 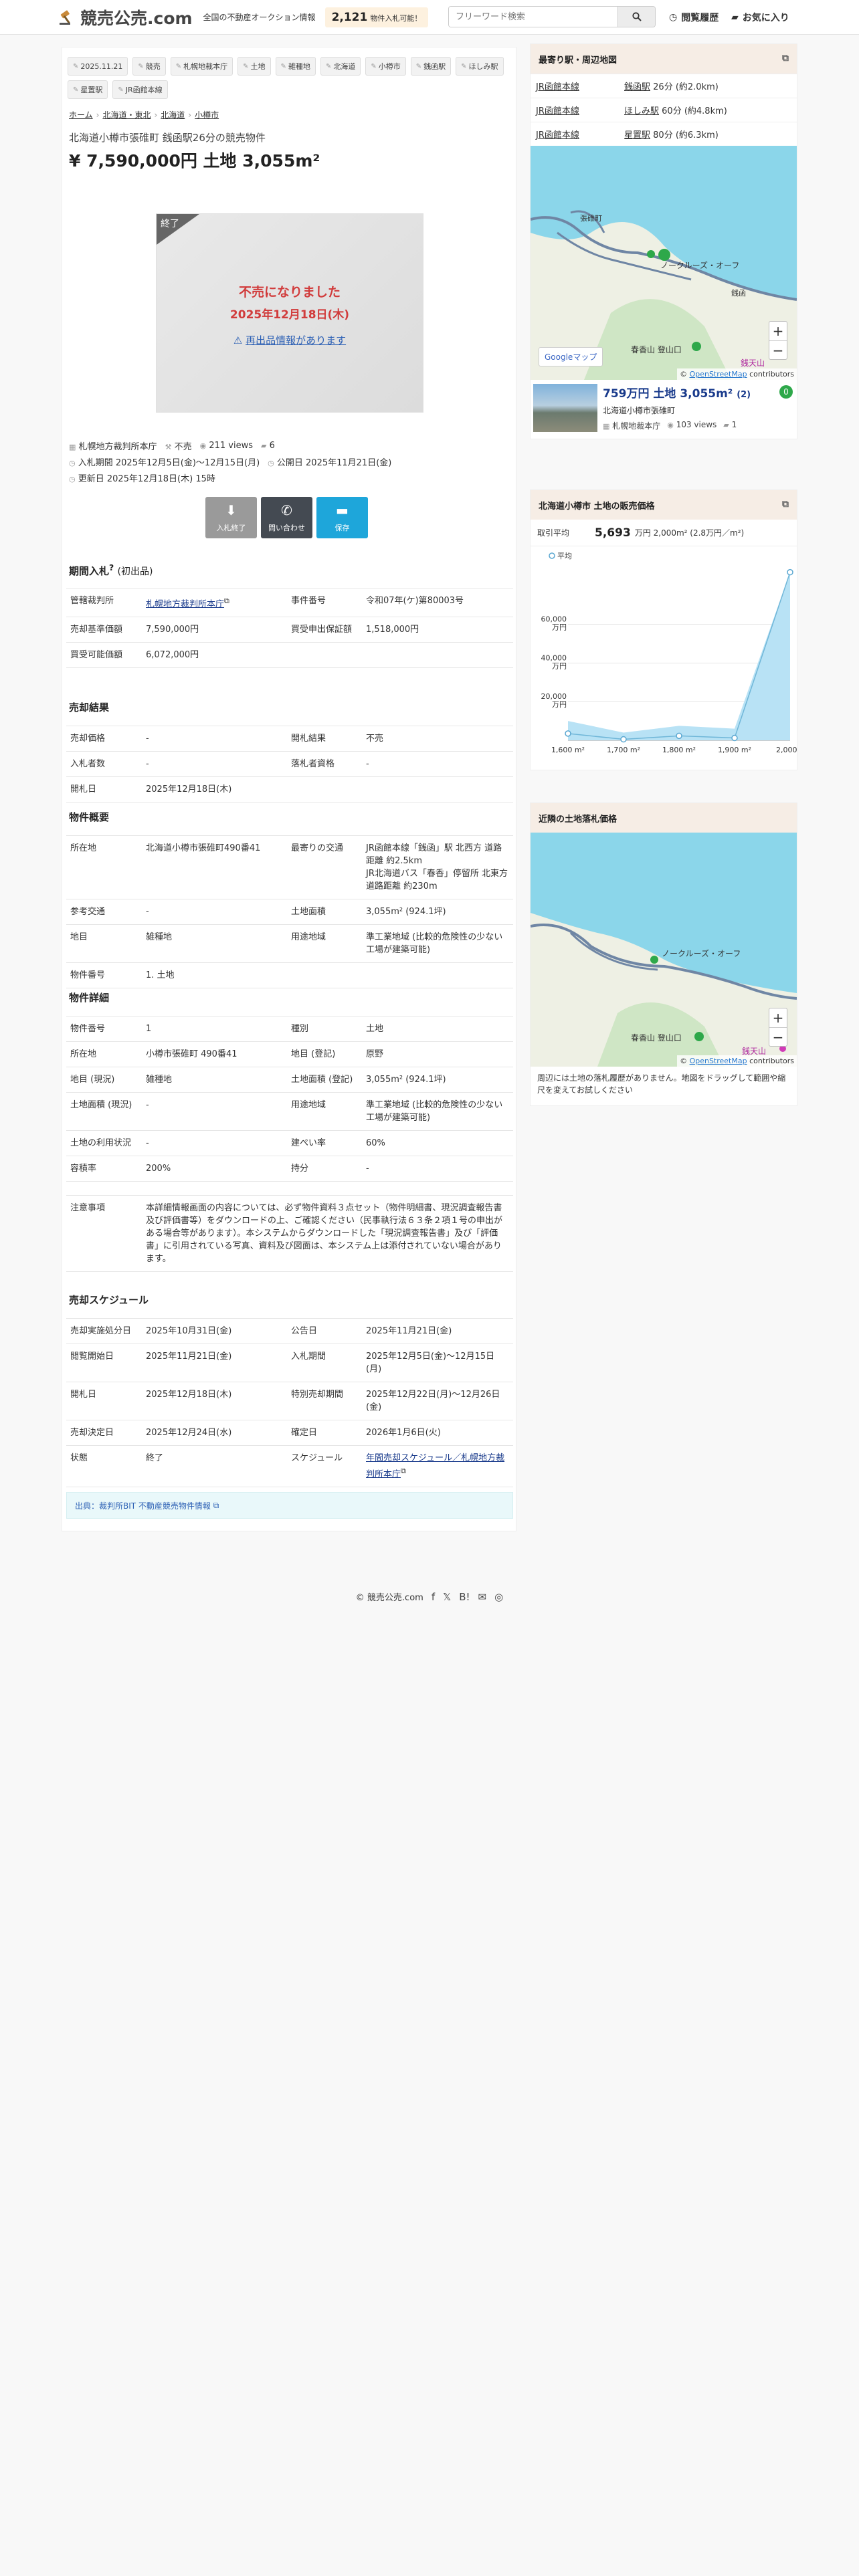 What do you see at coordinates (641, 111) in the screenshot?
I see `station-link: ほしみ駅` at bounding box center [641, 111].